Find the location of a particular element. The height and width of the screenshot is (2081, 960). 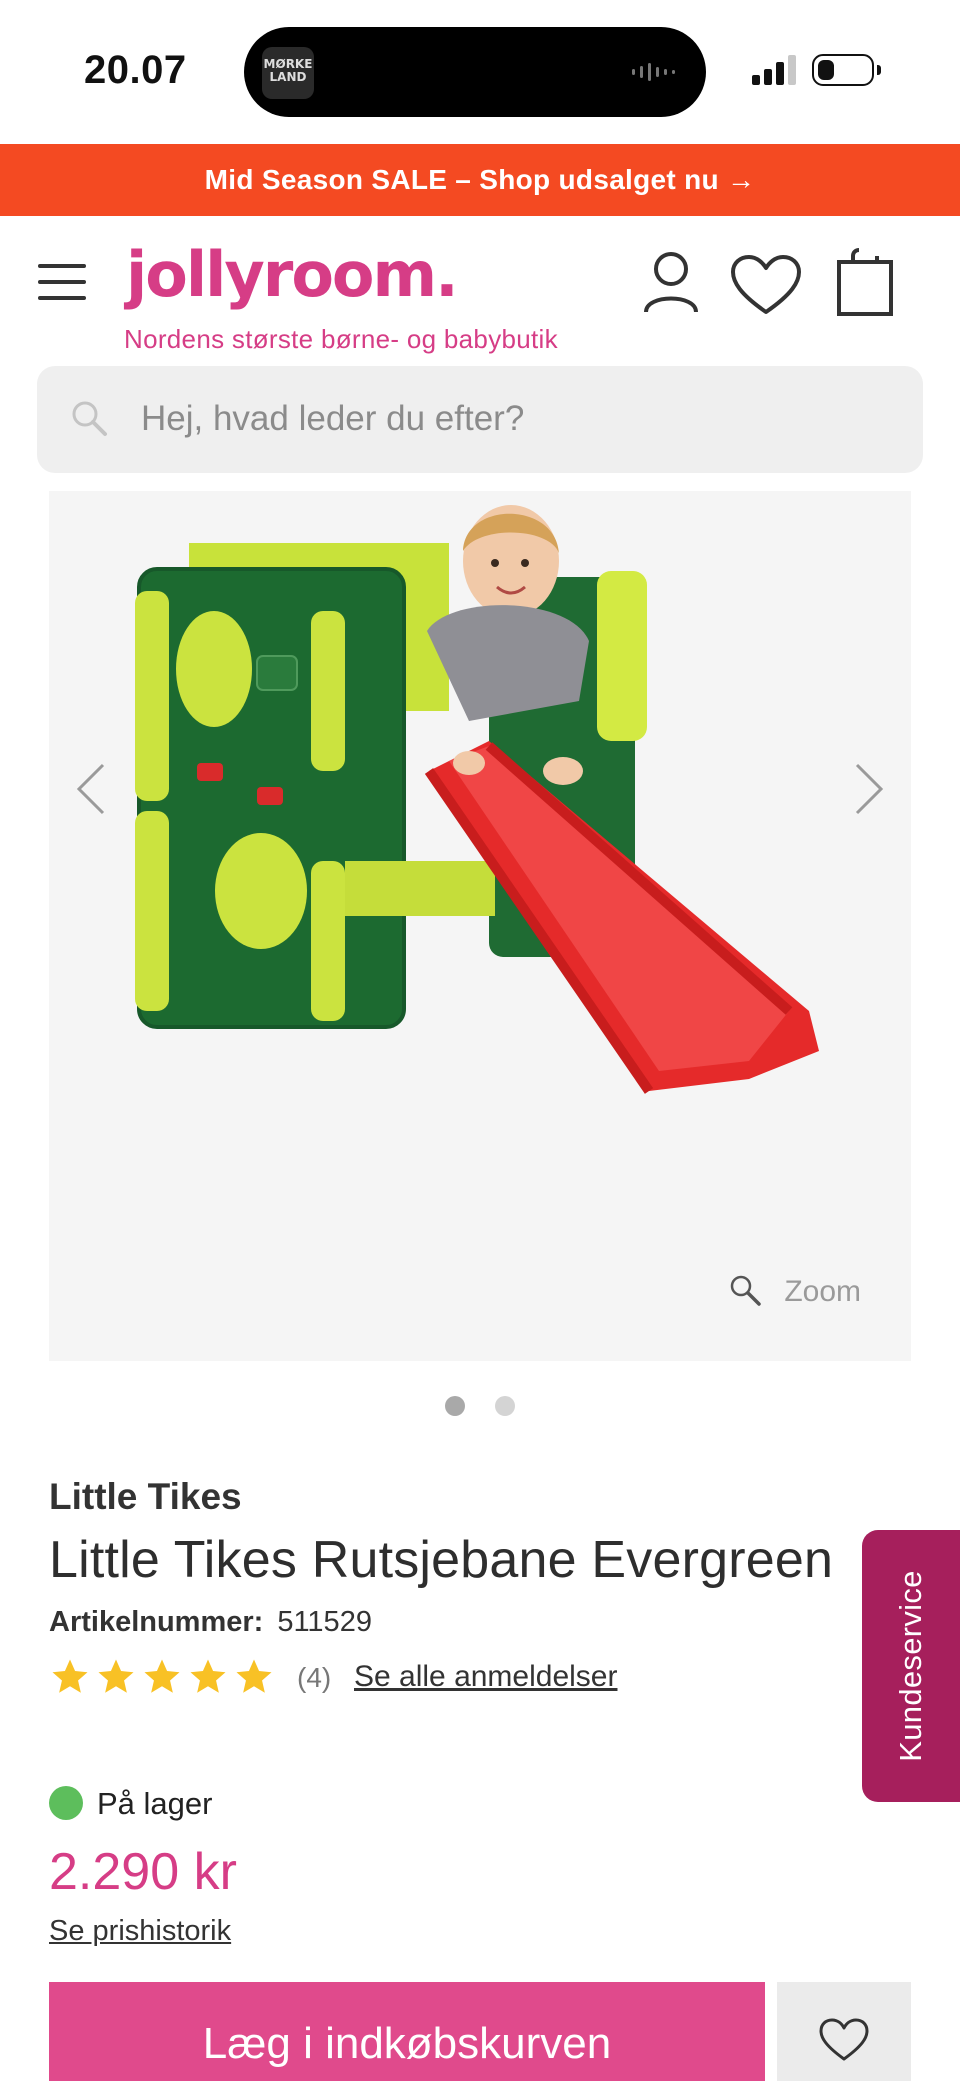

battery-icon is located at coordinates (846, 70).